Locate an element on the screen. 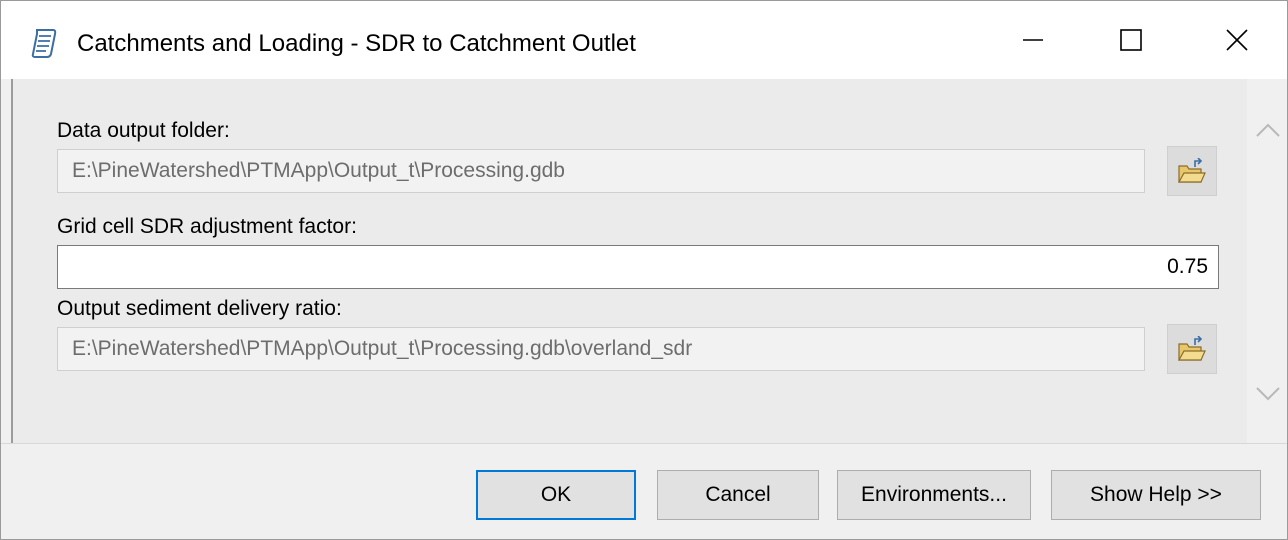 The width and height of the screenshot is (1288, 540). minimize-button is located at coordinates (1033, 40).